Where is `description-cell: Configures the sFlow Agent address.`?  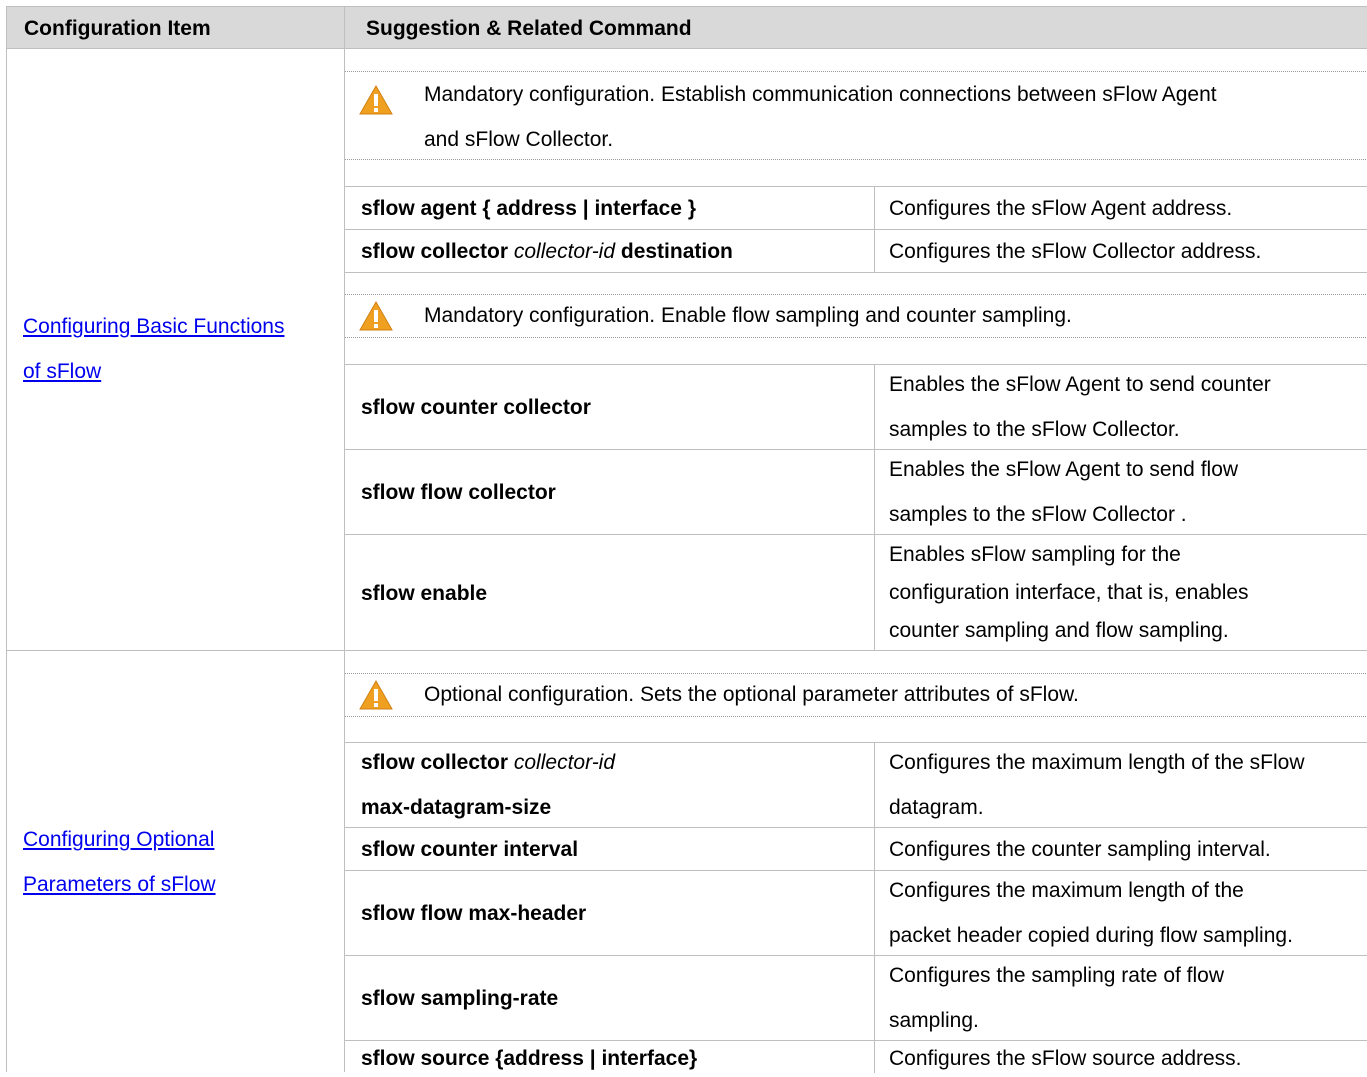
description-cell: Configures the sFlow Agent address. is located at coordinates (1120, 208).